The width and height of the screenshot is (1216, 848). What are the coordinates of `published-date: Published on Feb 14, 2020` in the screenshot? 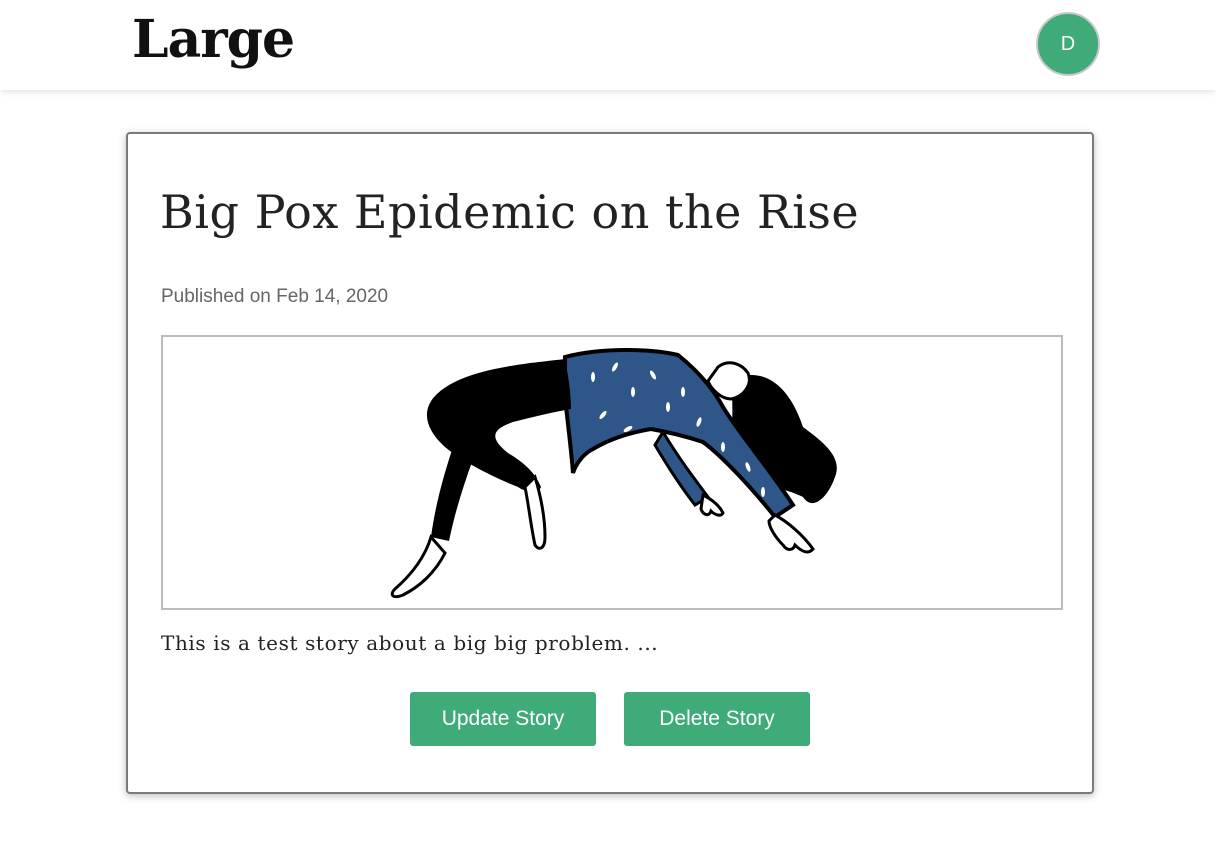 It's located at (275, 296).